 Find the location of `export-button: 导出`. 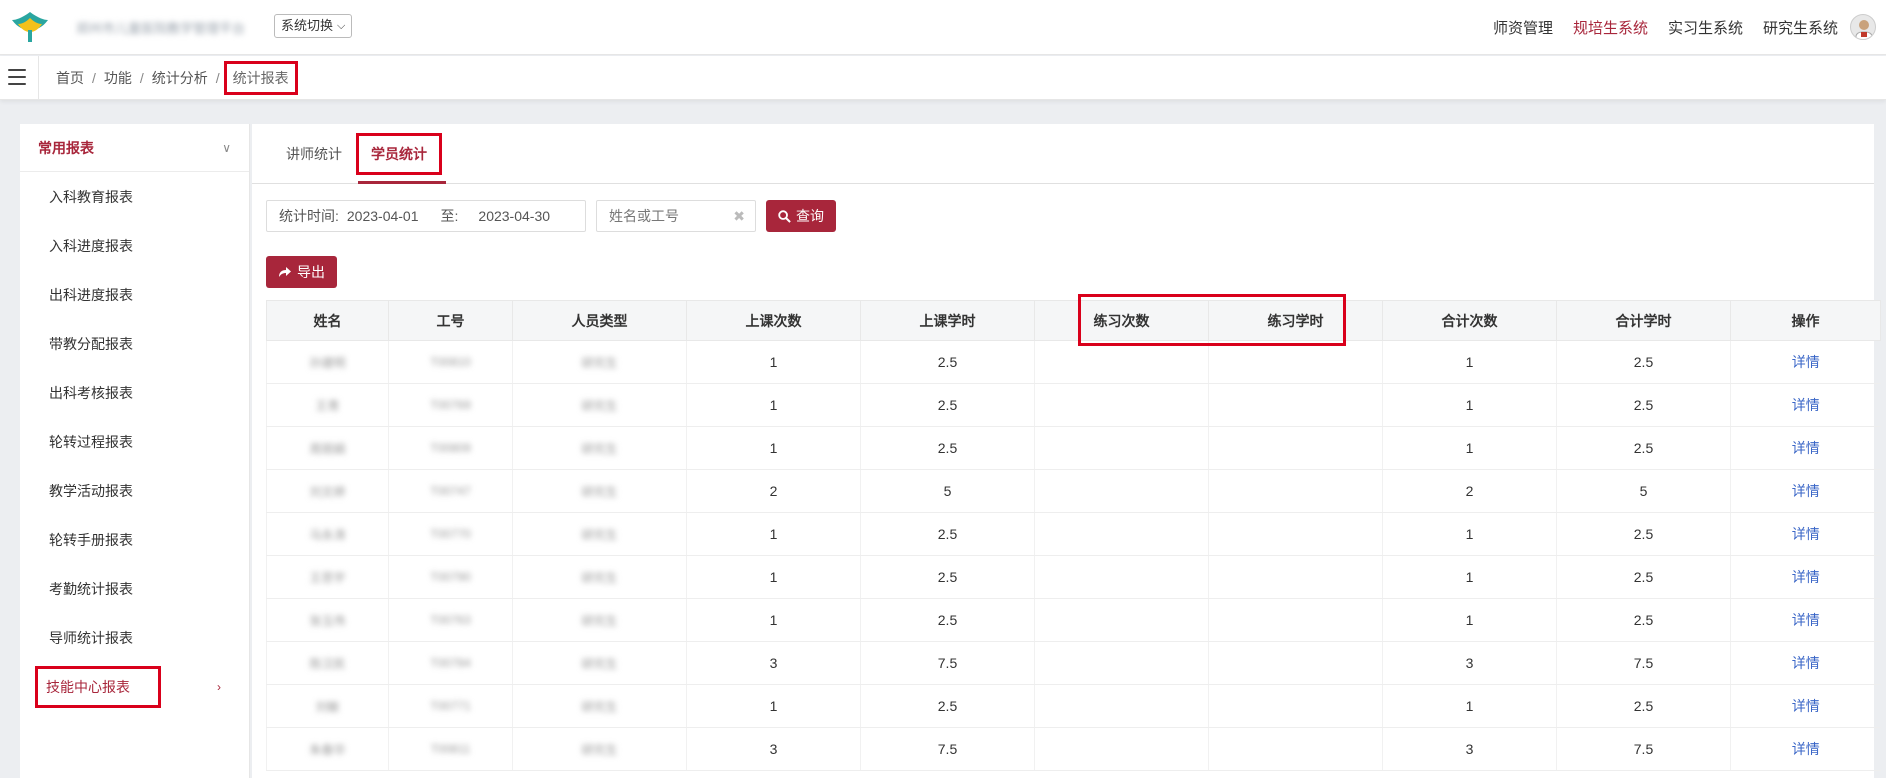

export-button: 导出 is located at coordinates (301, 272).